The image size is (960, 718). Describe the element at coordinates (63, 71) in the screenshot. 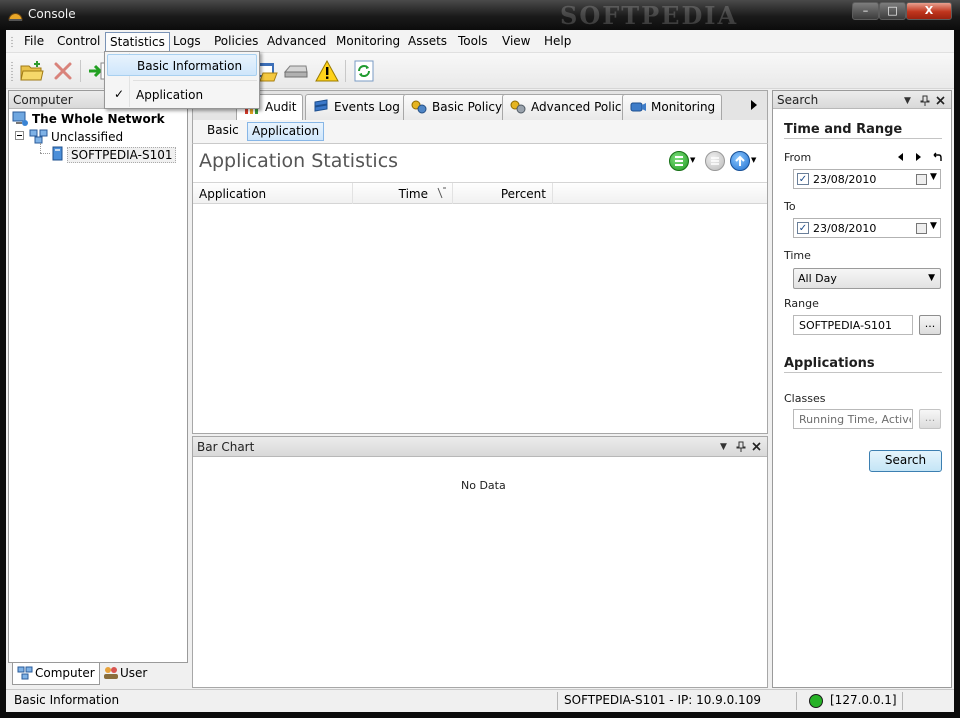

I see `delete-icon` at that location.